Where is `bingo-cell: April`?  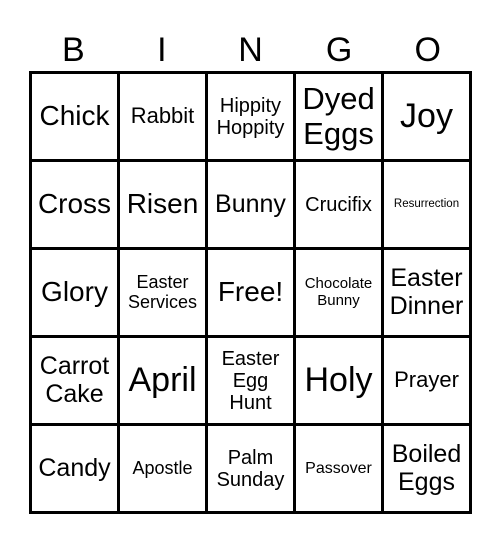 bingo-cell: April is located at coordinates (164, 382).